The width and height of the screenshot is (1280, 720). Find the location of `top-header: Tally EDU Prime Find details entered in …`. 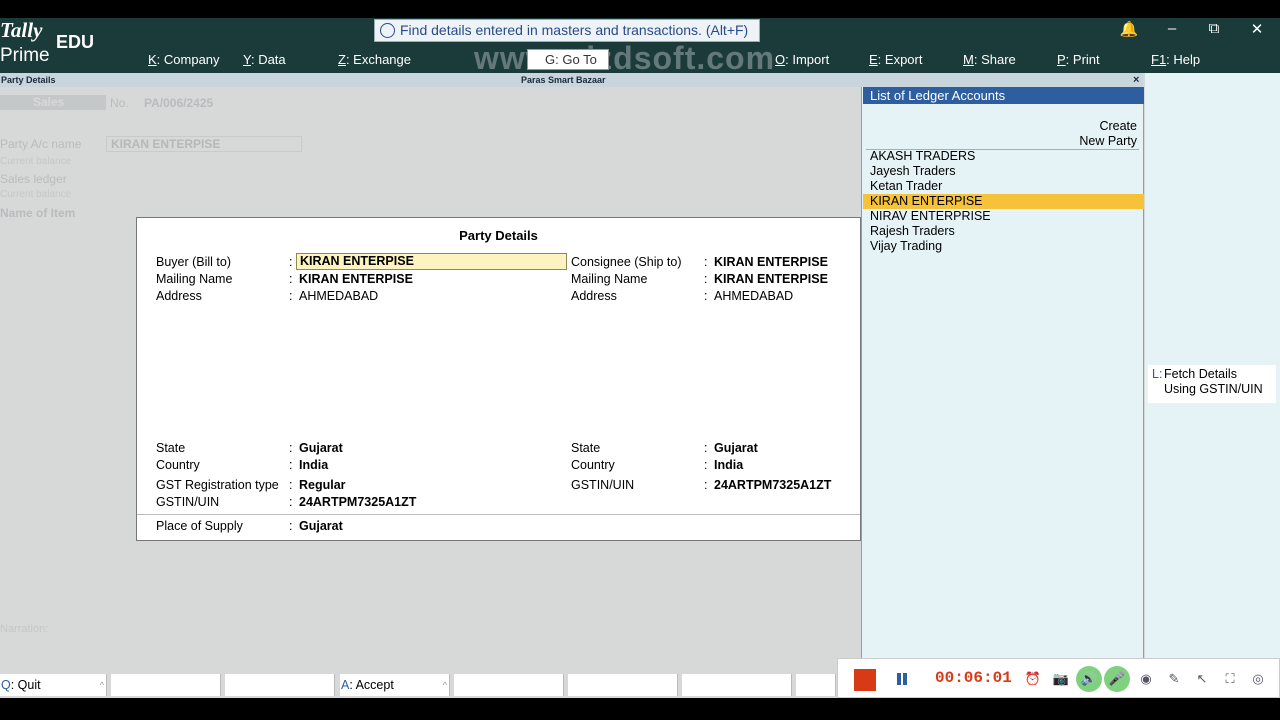

top-header: Tally EDU Prime Find details entered in … is located at coordinates (640, 47).